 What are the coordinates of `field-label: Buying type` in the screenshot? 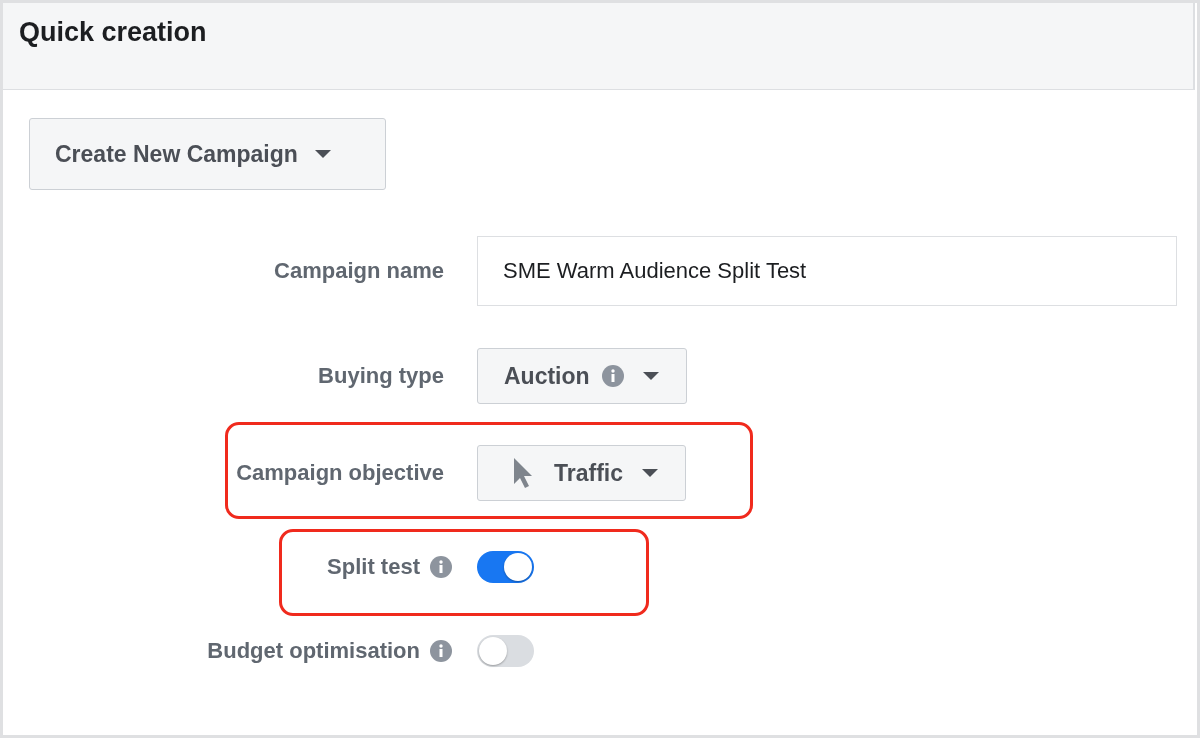 It's located at (381, 376).